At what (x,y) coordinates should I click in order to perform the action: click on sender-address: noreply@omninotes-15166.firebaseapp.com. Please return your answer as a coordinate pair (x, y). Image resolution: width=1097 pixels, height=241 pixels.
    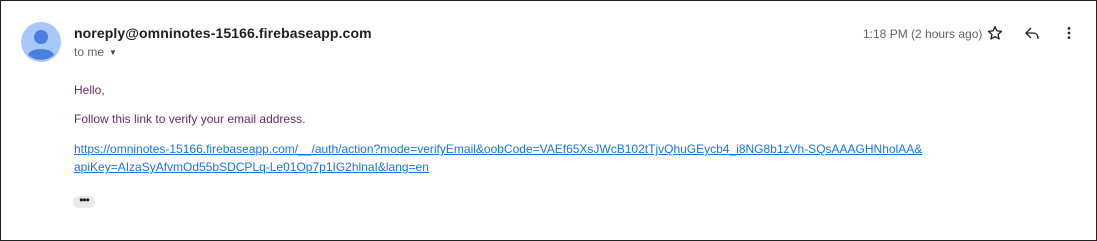
    Looking at the image, I should click on (223, 33).